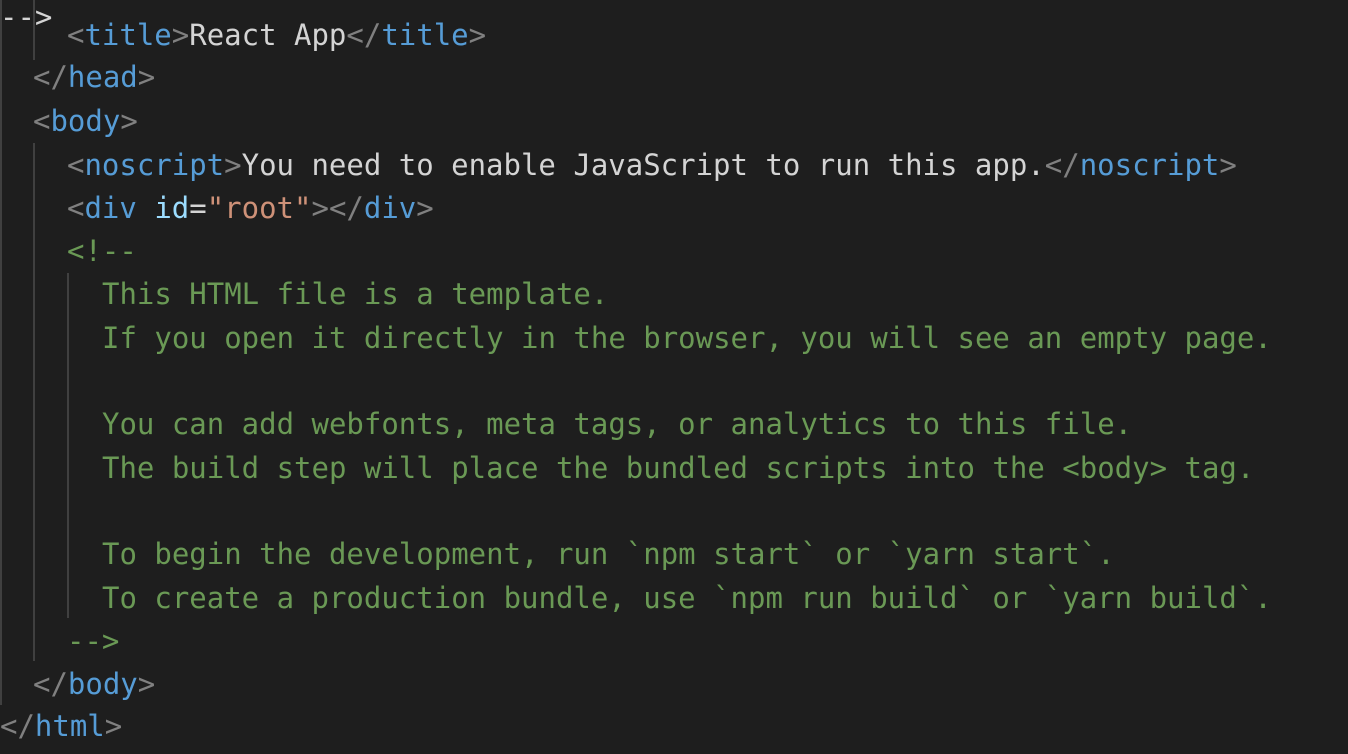 The width and height of the screenshot is (1348, 754). I want to click on code-line-comment-open: <!--, so click(102, 251).